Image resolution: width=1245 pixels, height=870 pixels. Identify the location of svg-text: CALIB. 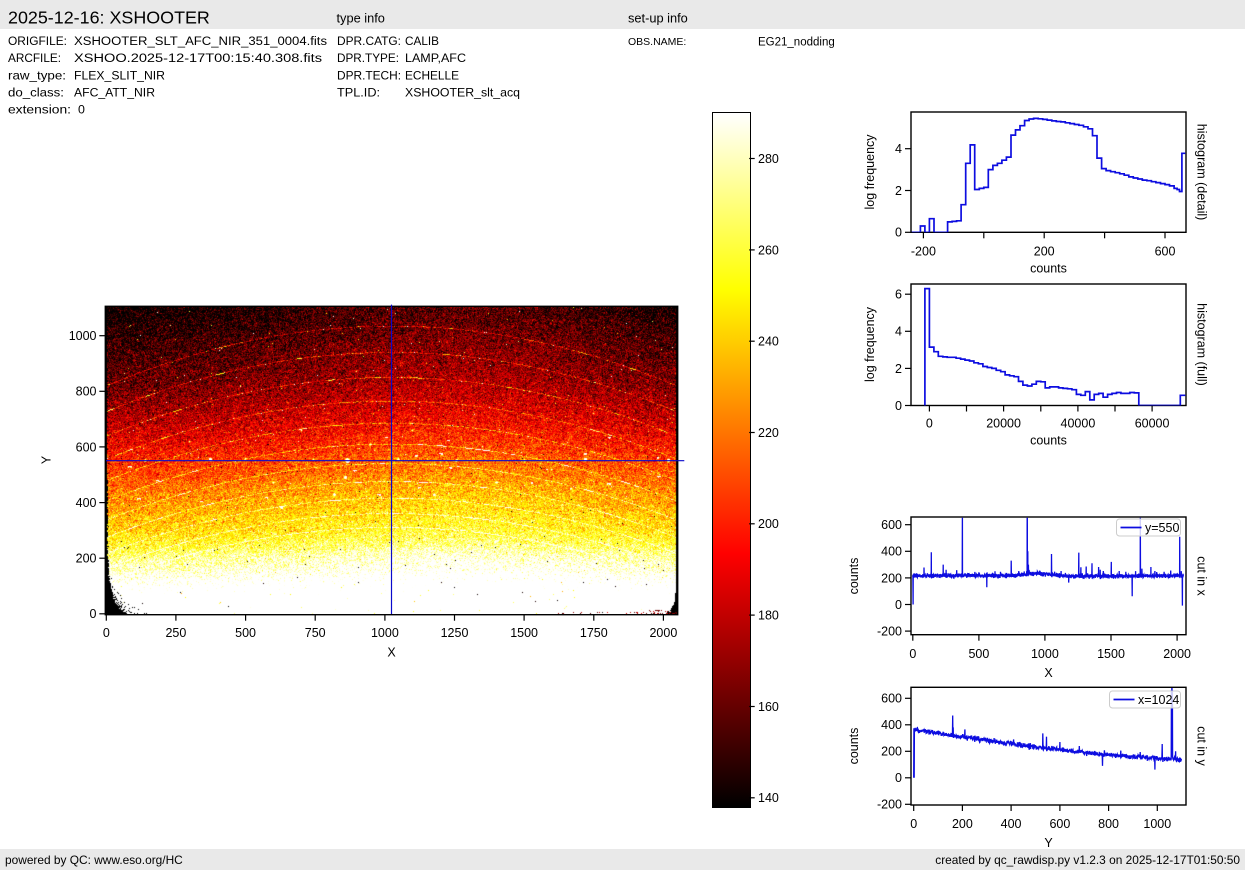
(422, 41).